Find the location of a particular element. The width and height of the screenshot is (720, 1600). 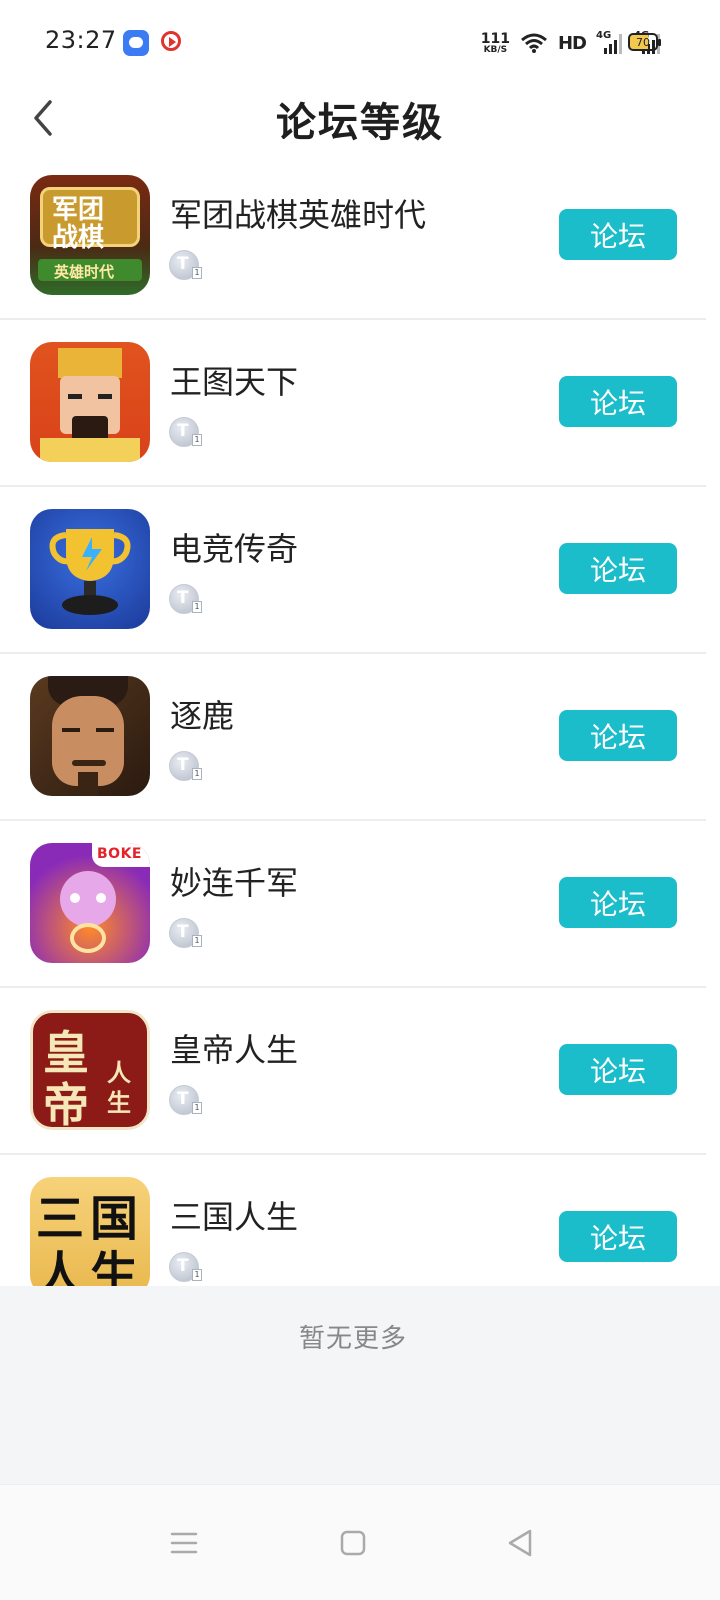

game-name: 电竞传奇 is located at coordinates (234, 549).